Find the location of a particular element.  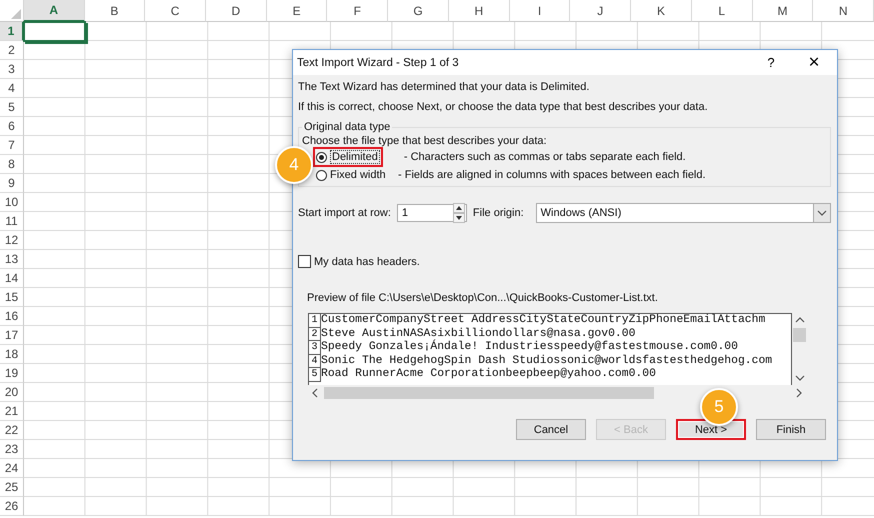

scroll-up-icon is located at coordinates (799, 320).